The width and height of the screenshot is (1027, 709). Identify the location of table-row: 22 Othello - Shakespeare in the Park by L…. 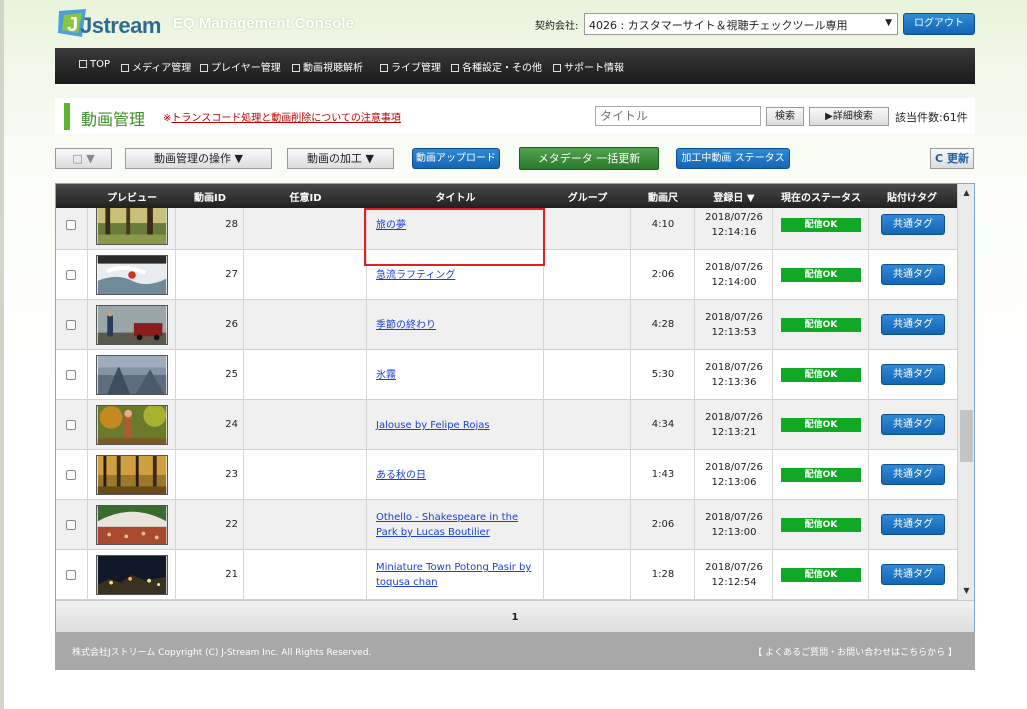
(506, 525).